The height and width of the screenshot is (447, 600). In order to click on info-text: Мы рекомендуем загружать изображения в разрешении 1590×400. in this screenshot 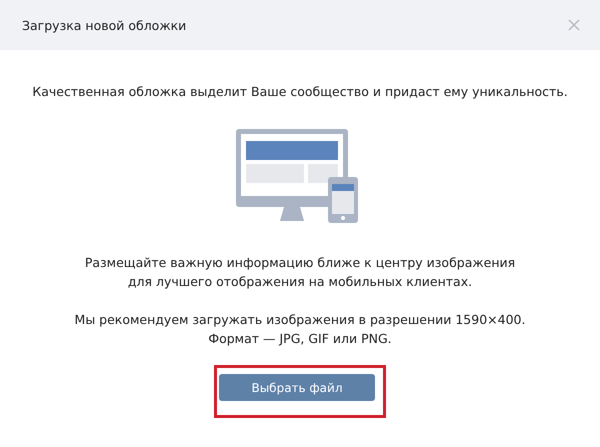, I will do `click(300, 320)`.